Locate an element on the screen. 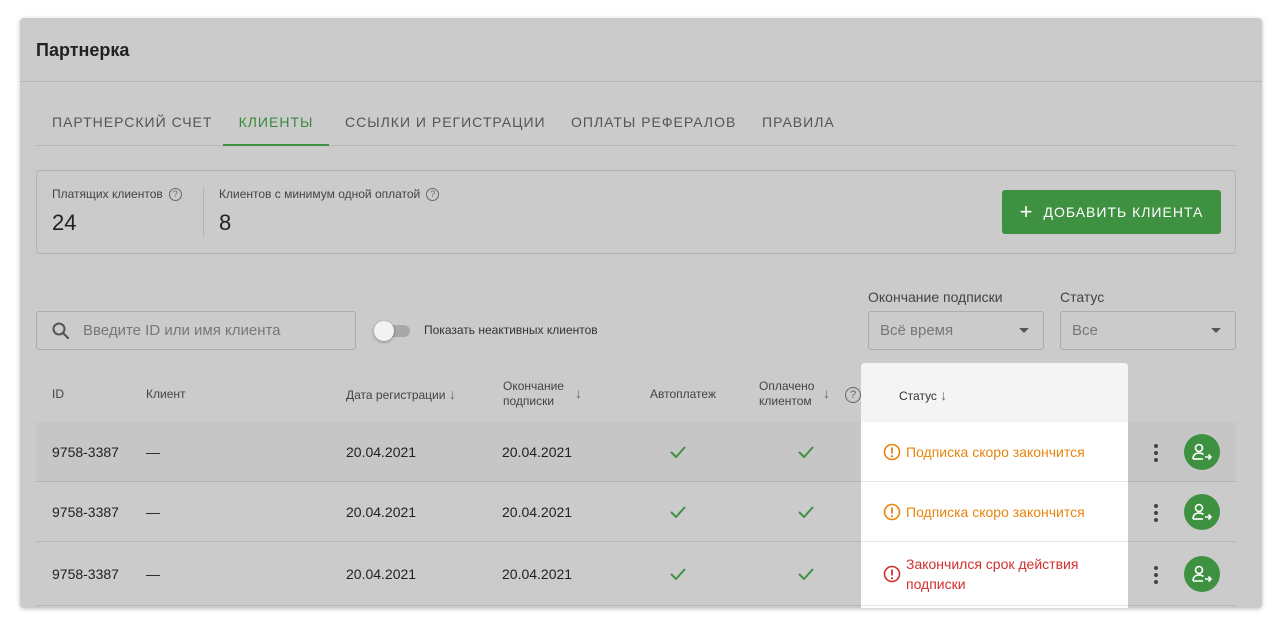 The image size is (1282, 631). stat-paying-label: Платящих клиентов ? is located at coordinates (117, 194).